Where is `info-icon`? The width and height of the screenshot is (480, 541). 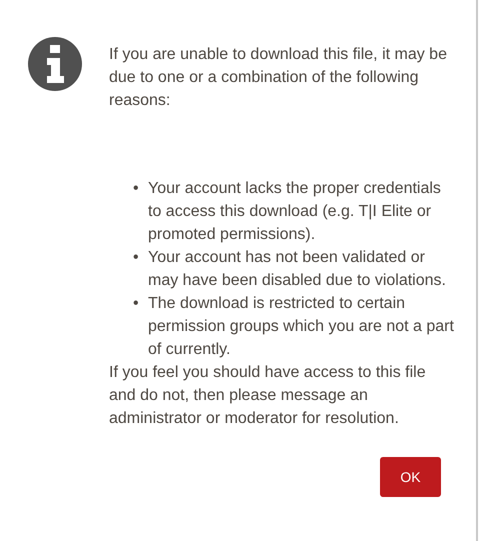 info-icon is located at coordinates (55, 64).